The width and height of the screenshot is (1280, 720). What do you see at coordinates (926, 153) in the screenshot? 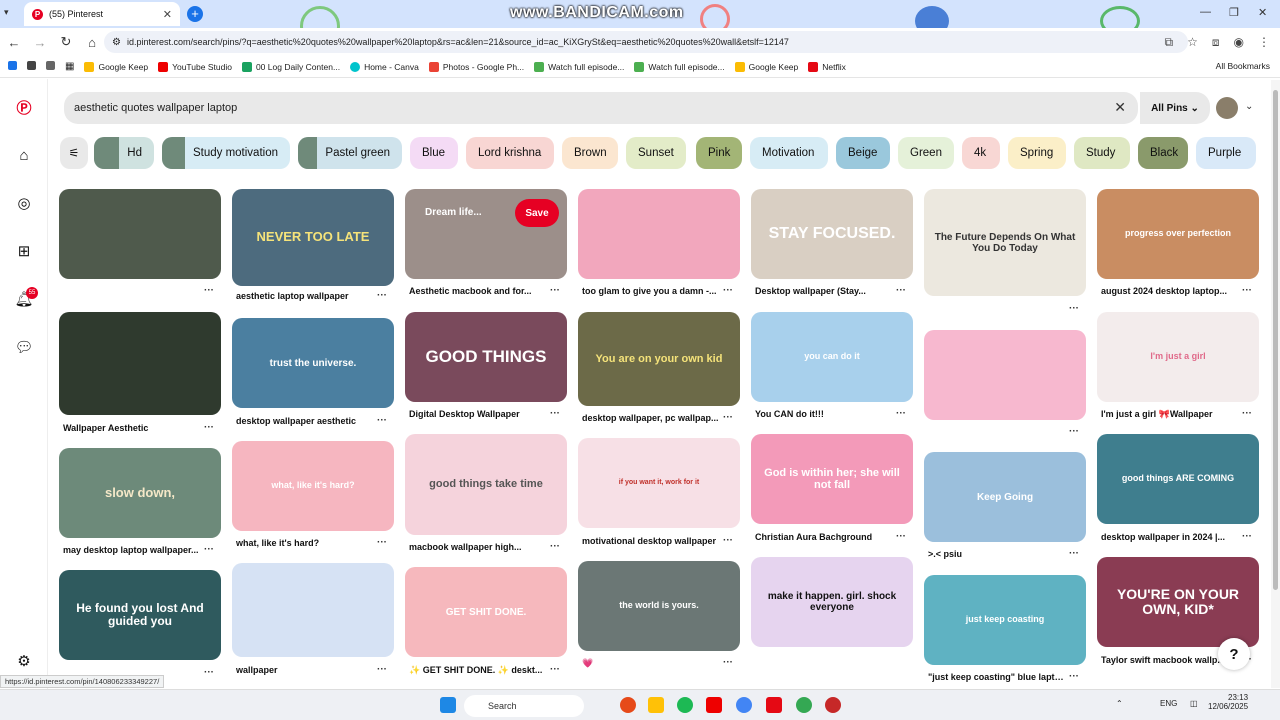
I see `chip-green: Green` at bounding box center [926, 153].